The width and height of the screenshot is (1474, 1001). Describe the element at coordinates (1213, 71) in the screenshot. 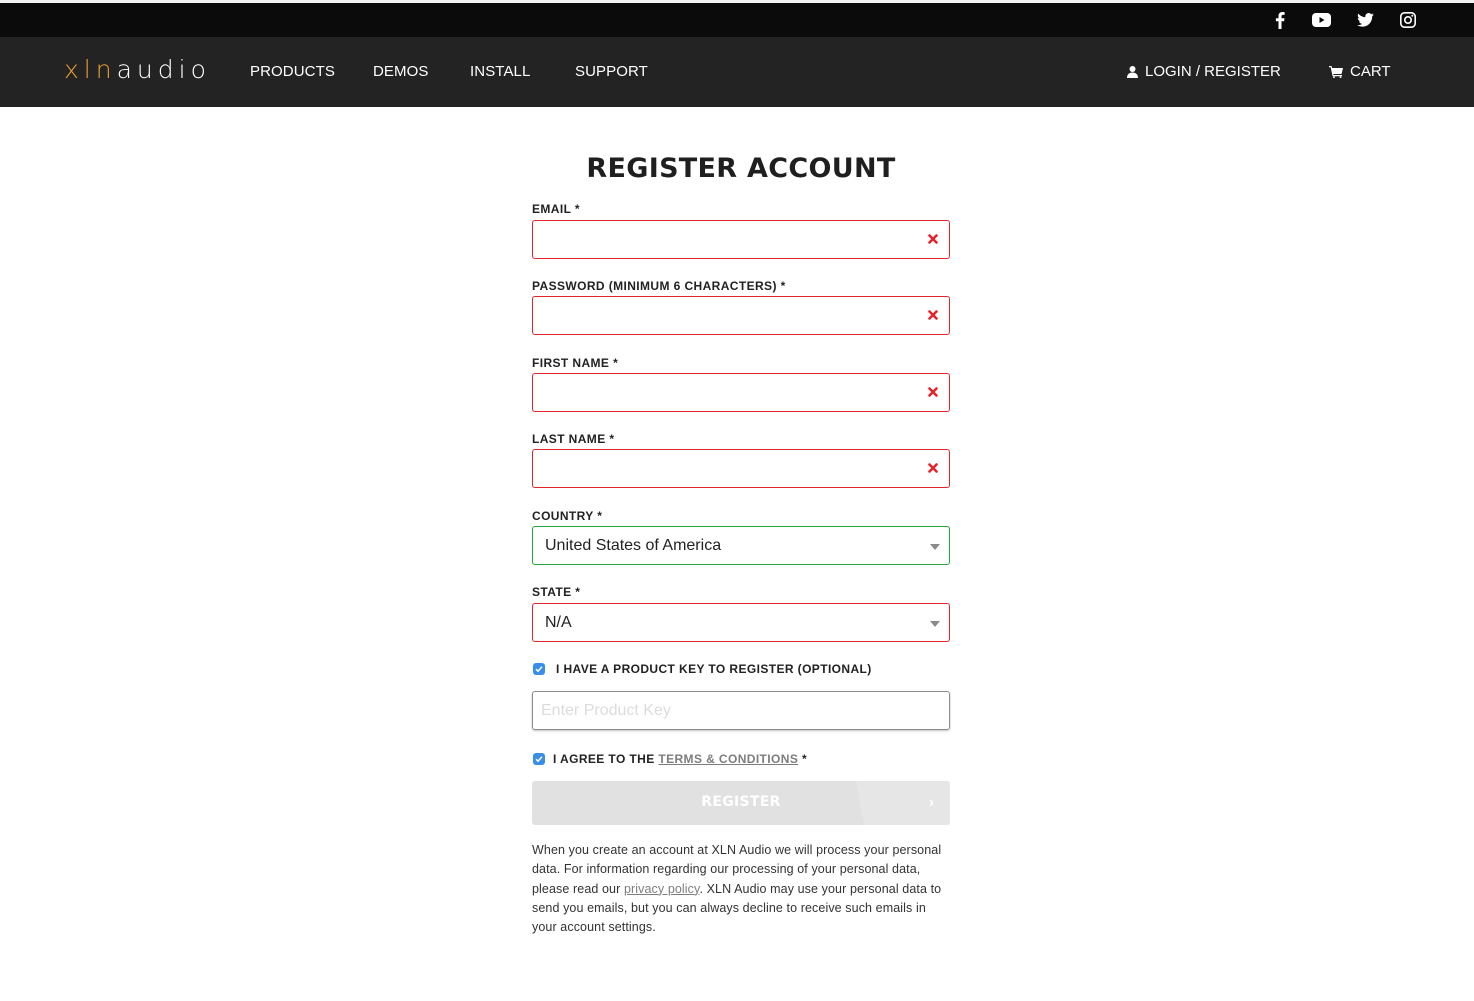

I see `login-register-label: LOGIN / REGISTER` at that location.